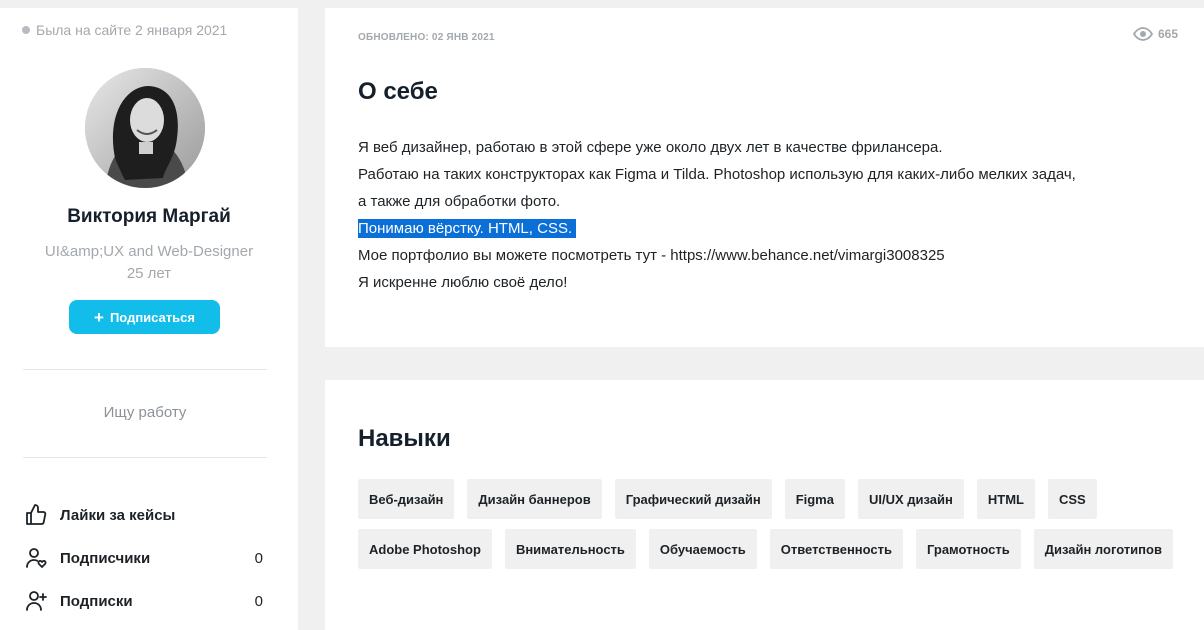 Image resolution: width=1204 pixels, height=630 pixels. What do you see at coordinates (1103, 549) in the screenshot?
I see `skill-tag: Дизайн логотипов` at bounding box center [1103, 549].